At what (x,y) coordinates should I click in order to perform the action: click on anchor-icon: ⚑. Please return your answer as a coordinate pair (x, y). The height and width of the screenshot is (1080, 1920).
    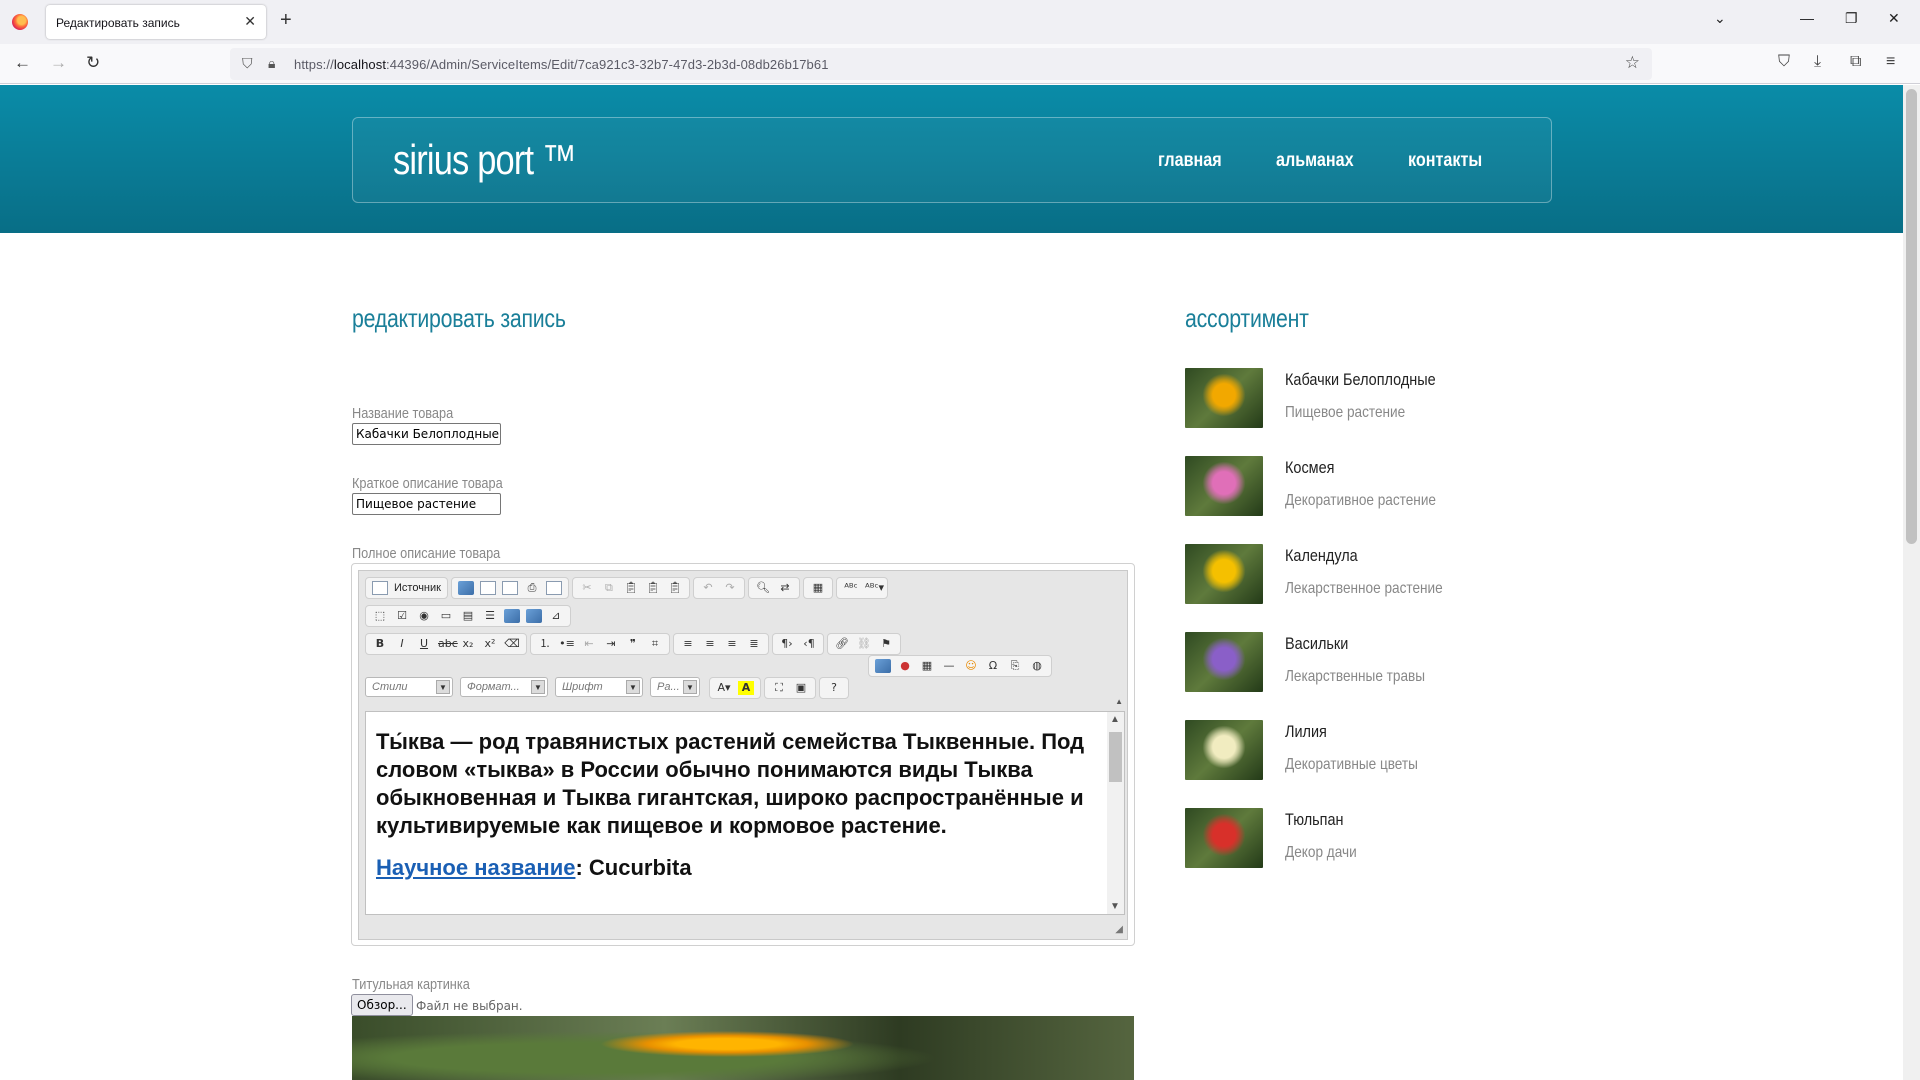
    Looking at the image, I should click on (886, 644).